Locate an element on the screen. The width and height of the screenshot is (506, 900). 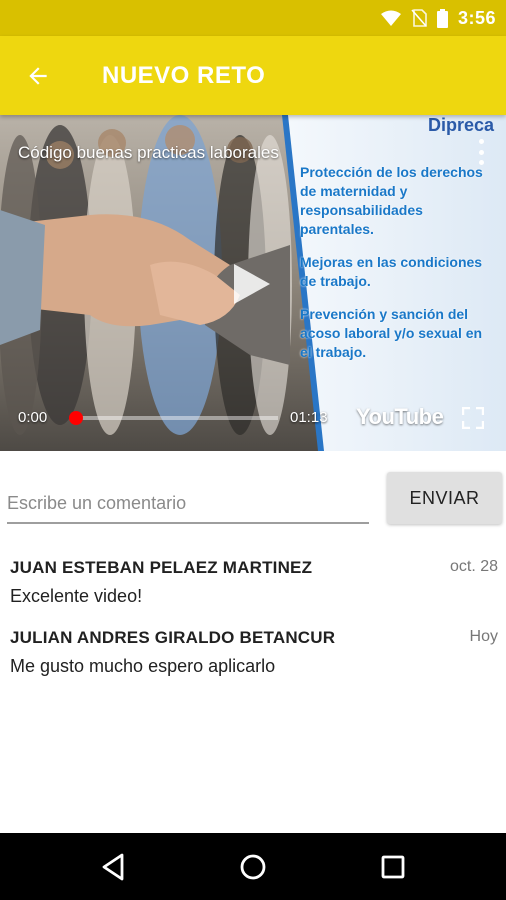
navigation-bar is located at coordinates (253, 866).